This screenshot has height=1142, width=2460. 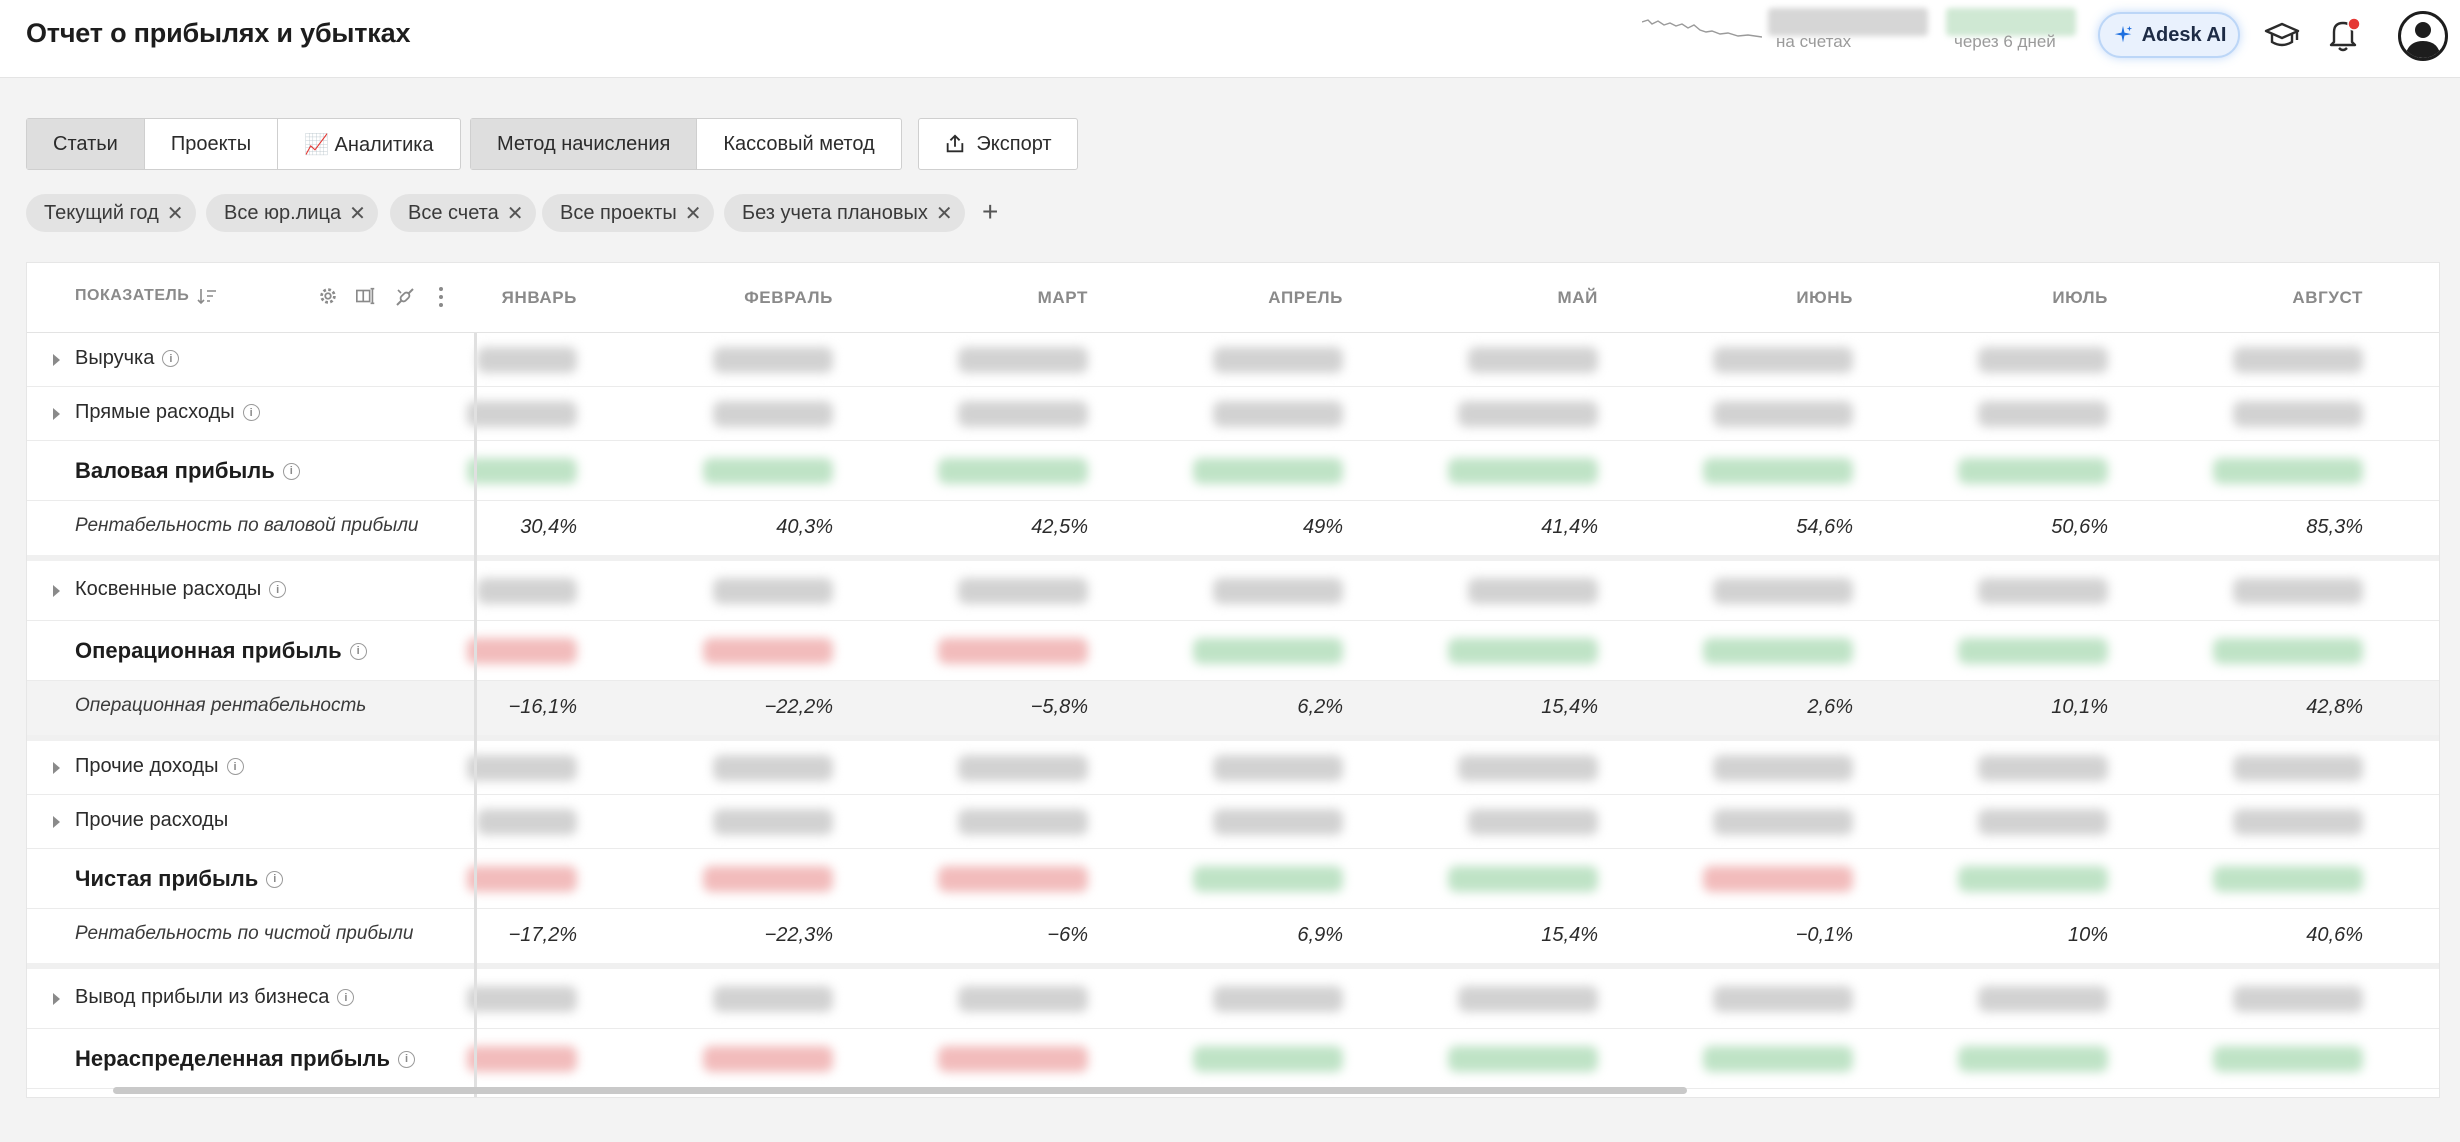 I want to click on value-cell: 85,3%, so click(x=2334, y=527).